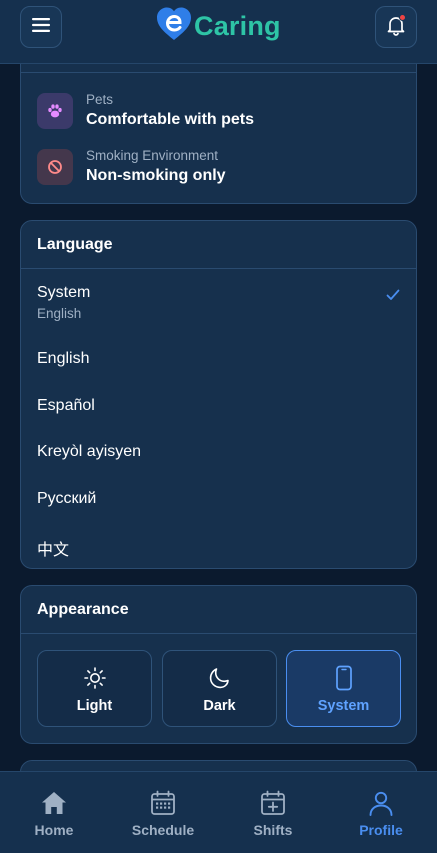 The height and width of the screenshot is (853, 437). I want to click on no-smoking-icon, so click(55, 167).